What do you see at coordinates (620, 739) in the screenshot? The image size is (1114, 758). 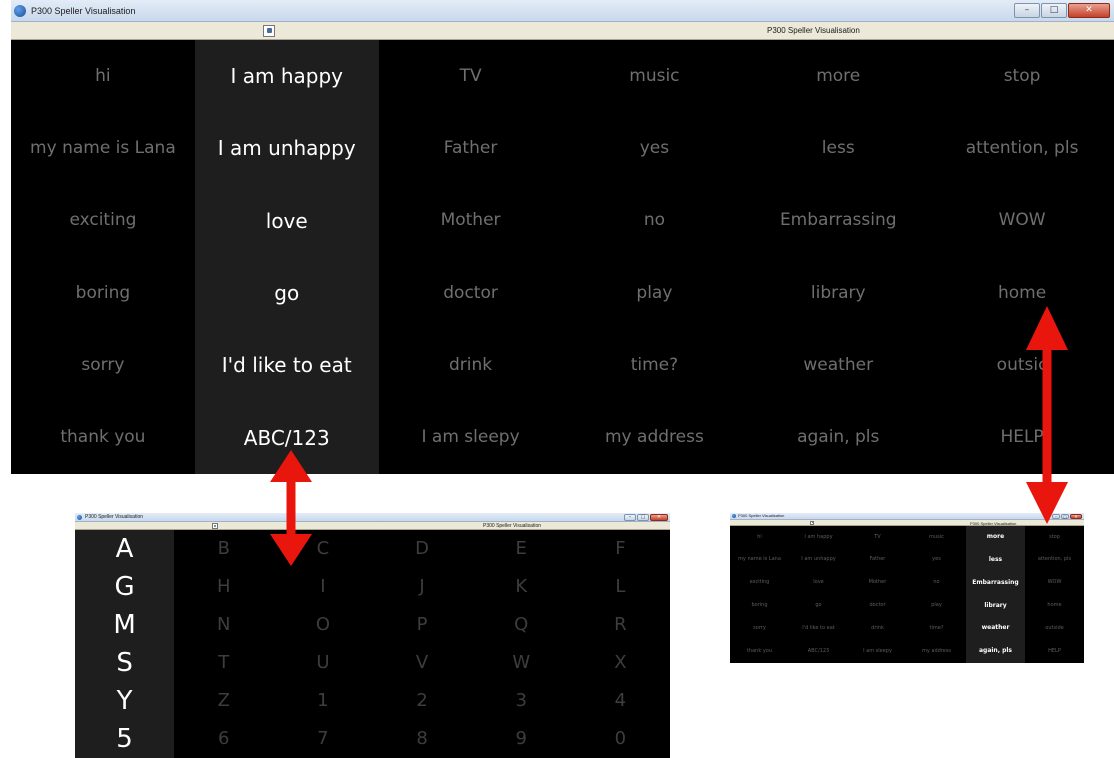 I see `speller-cell: 0` at bounding box center [620, 739].